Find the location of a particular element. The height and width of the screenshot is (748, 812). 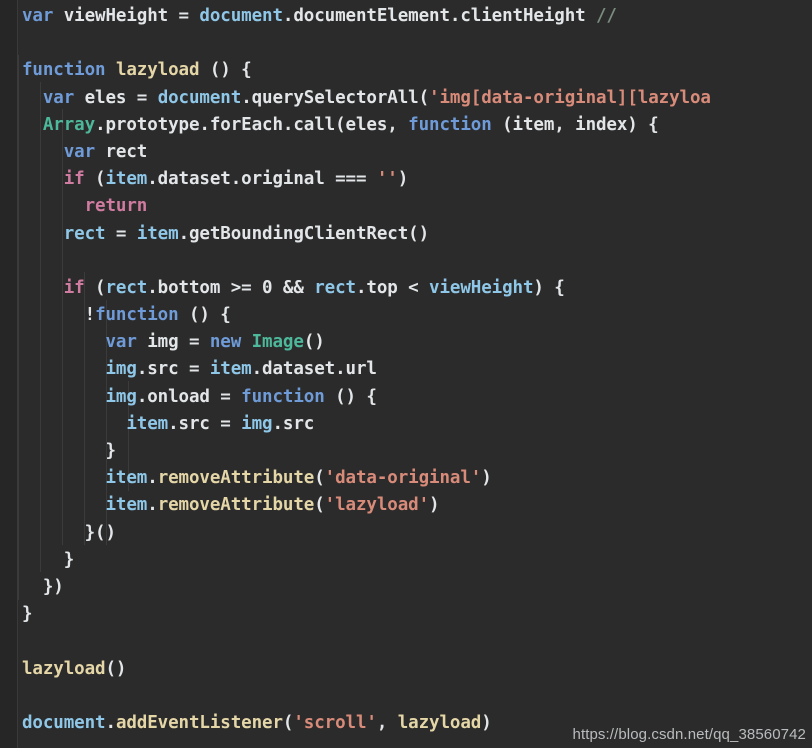

code-token-function-name: removeAttribute is located at coordinates (236, 505).